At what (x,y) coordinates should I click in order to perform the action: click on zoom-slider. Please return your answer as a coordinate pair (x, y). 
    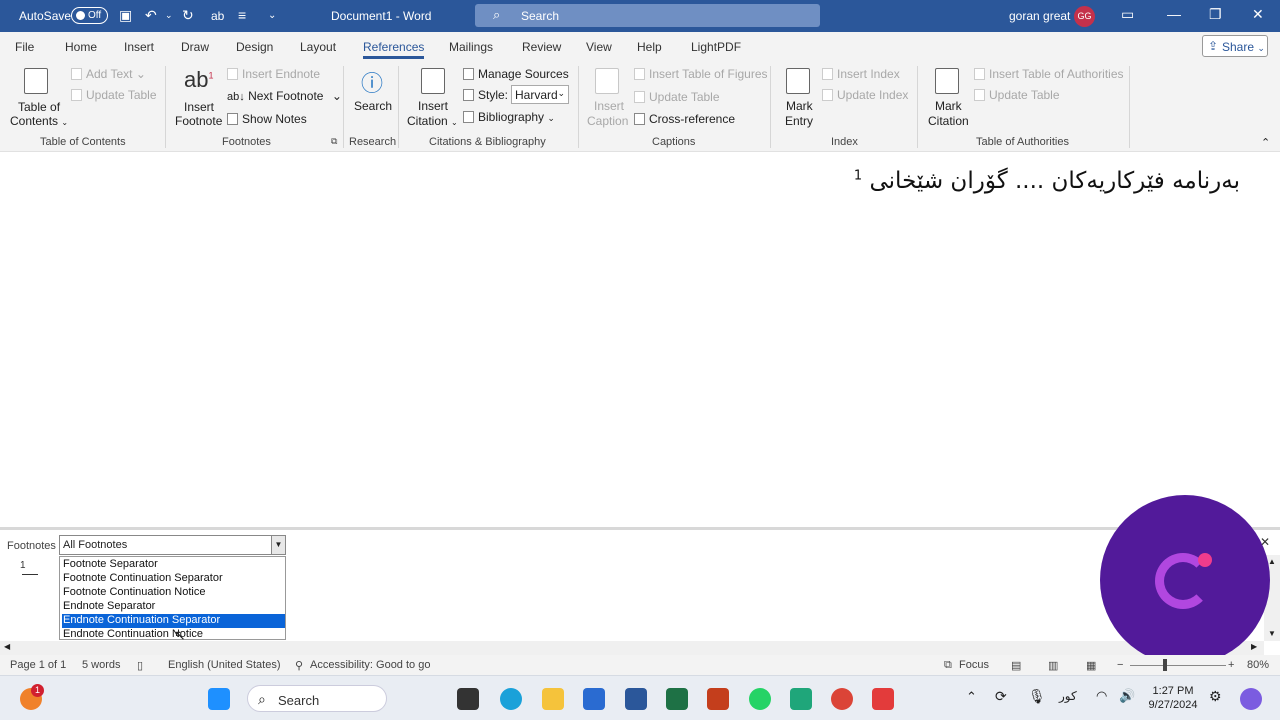
    Looking at the image, I should click on (1178, 665).